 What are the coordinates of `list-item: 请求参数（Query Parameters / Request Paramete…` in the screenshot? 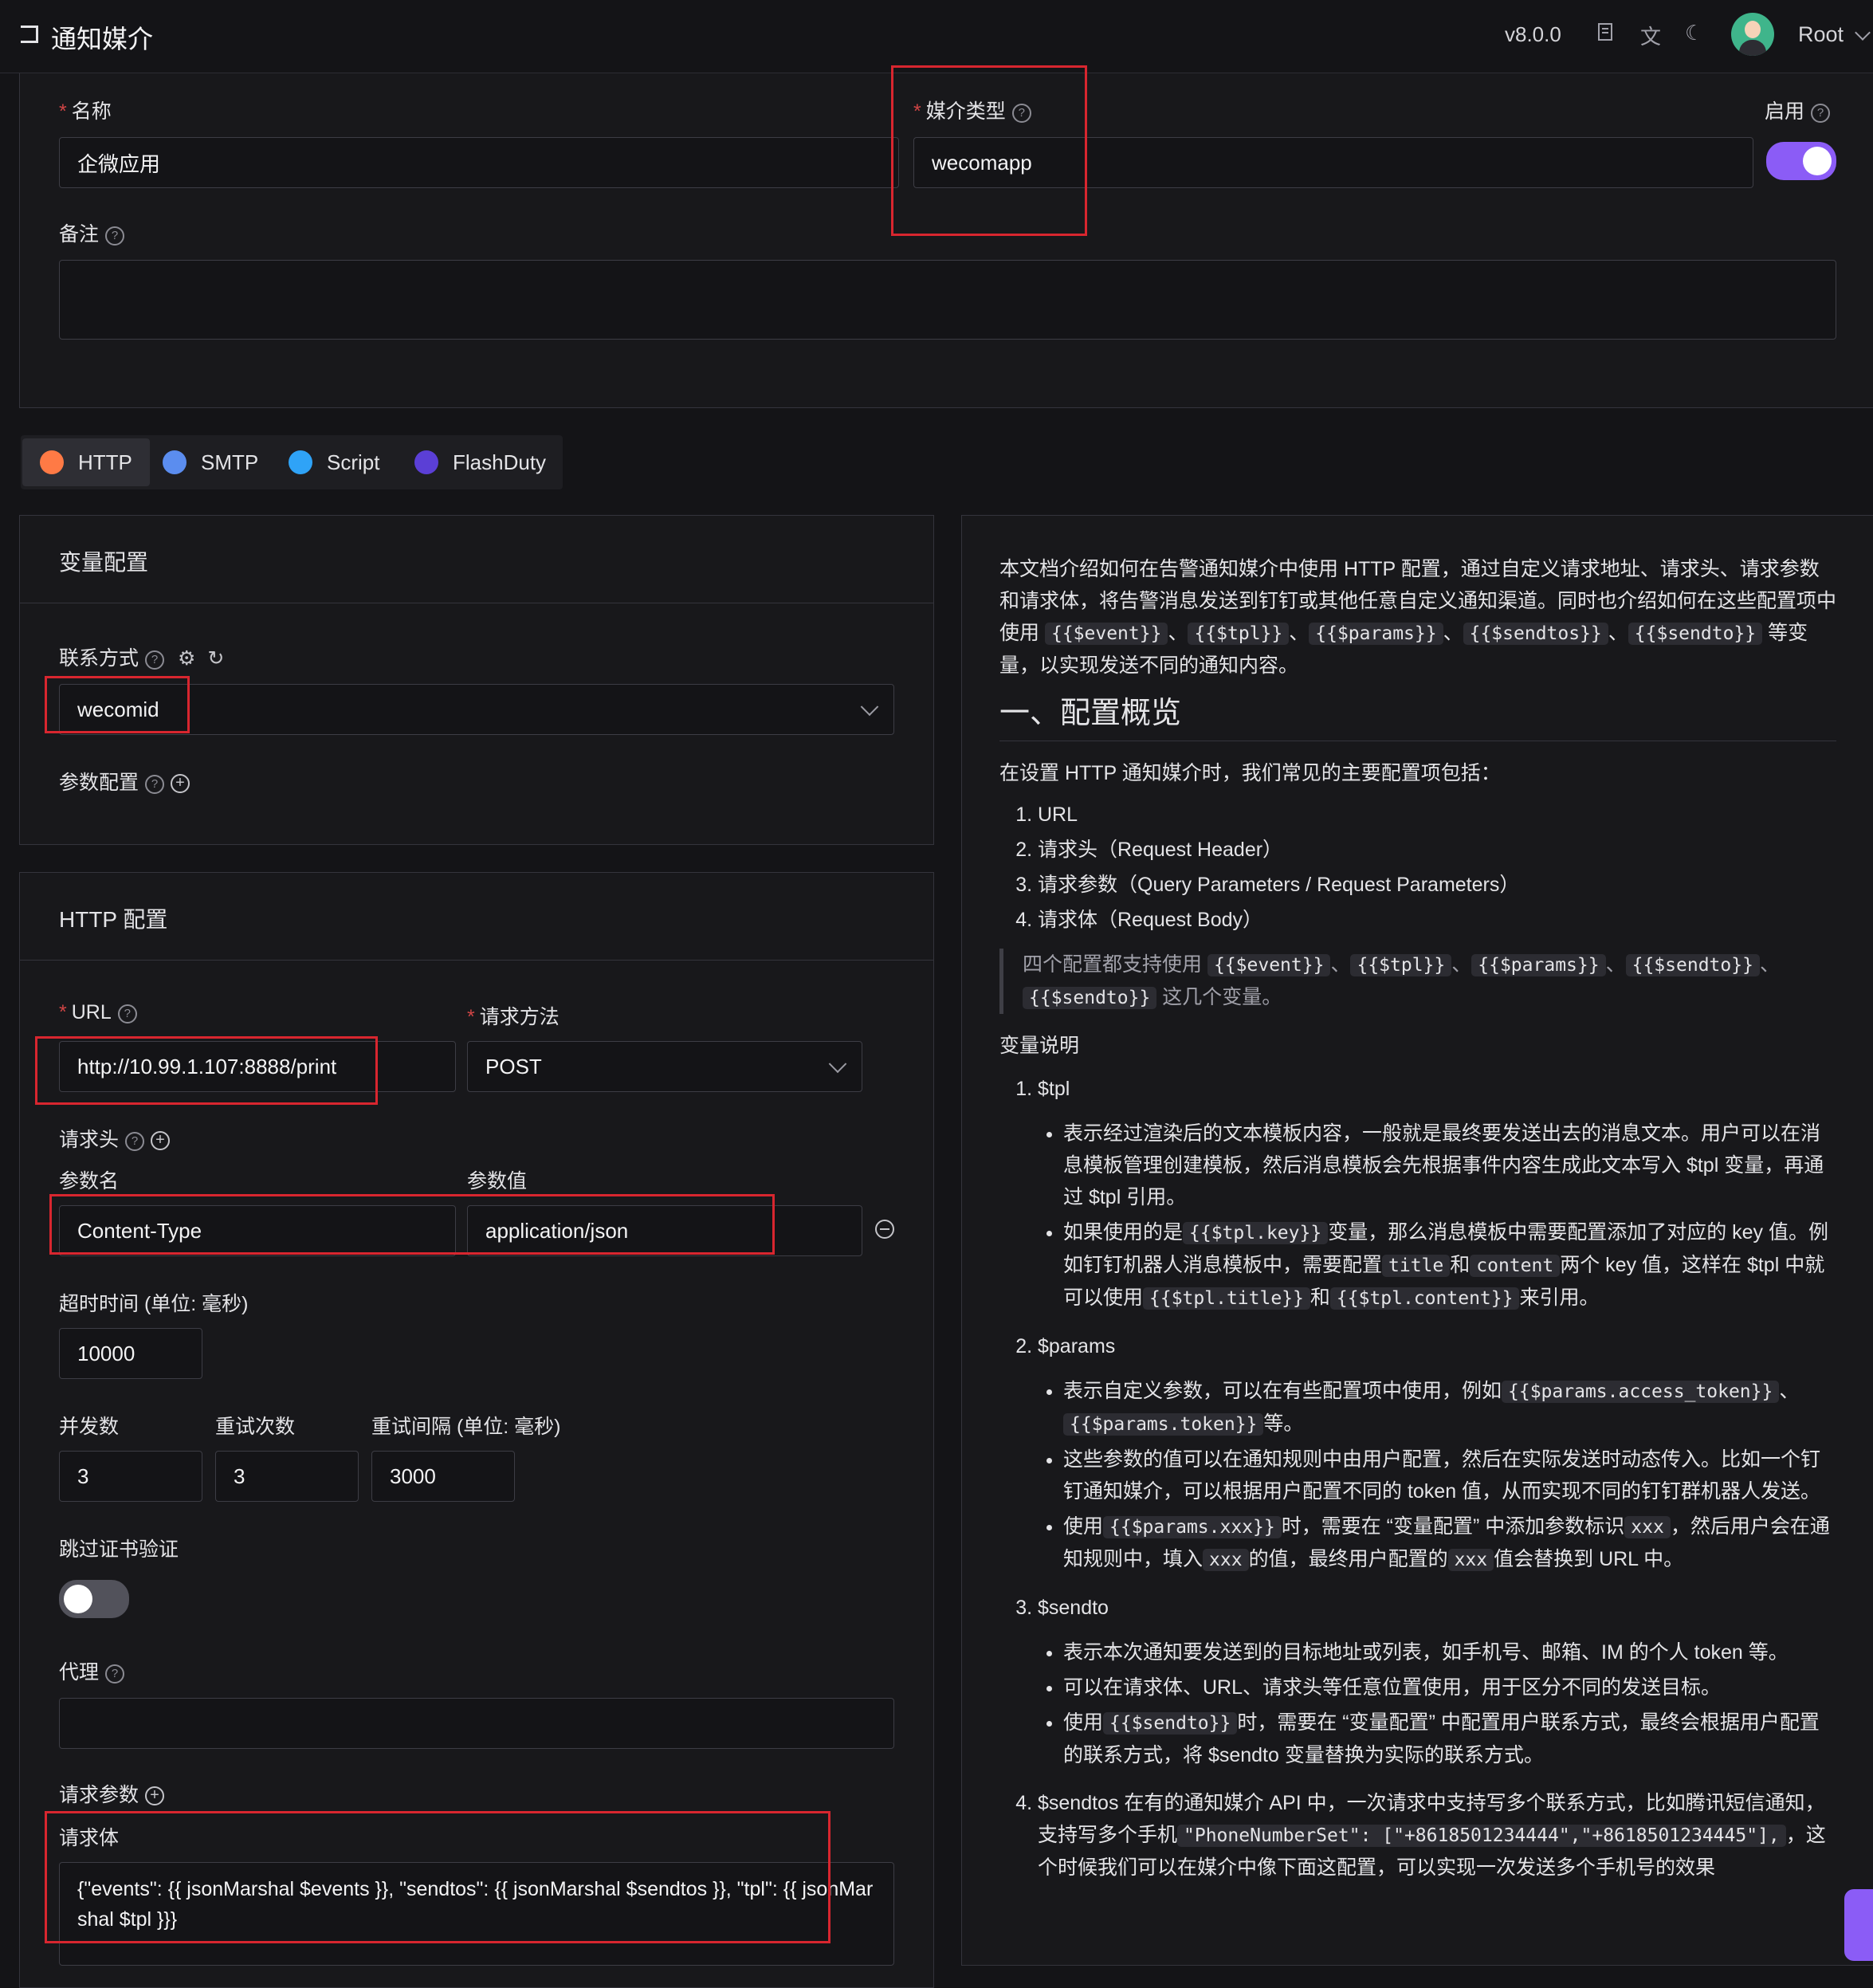 It's located at (1437, 884).